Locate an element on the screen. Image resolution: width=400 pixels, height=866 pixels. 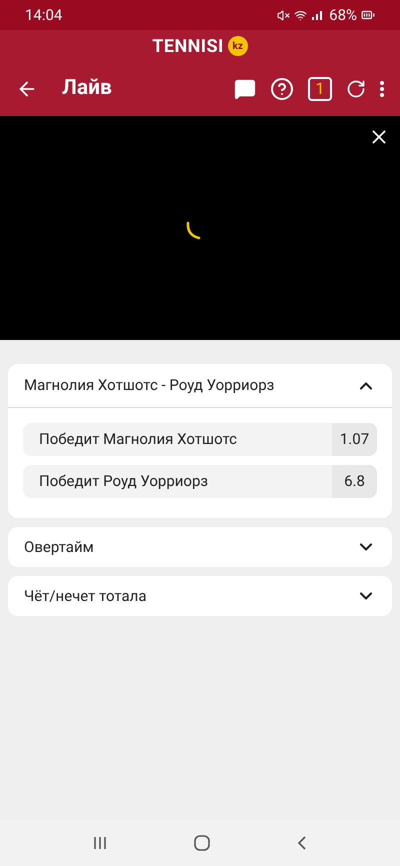
status-time: 14:04 is located at coordinates (43, 15).